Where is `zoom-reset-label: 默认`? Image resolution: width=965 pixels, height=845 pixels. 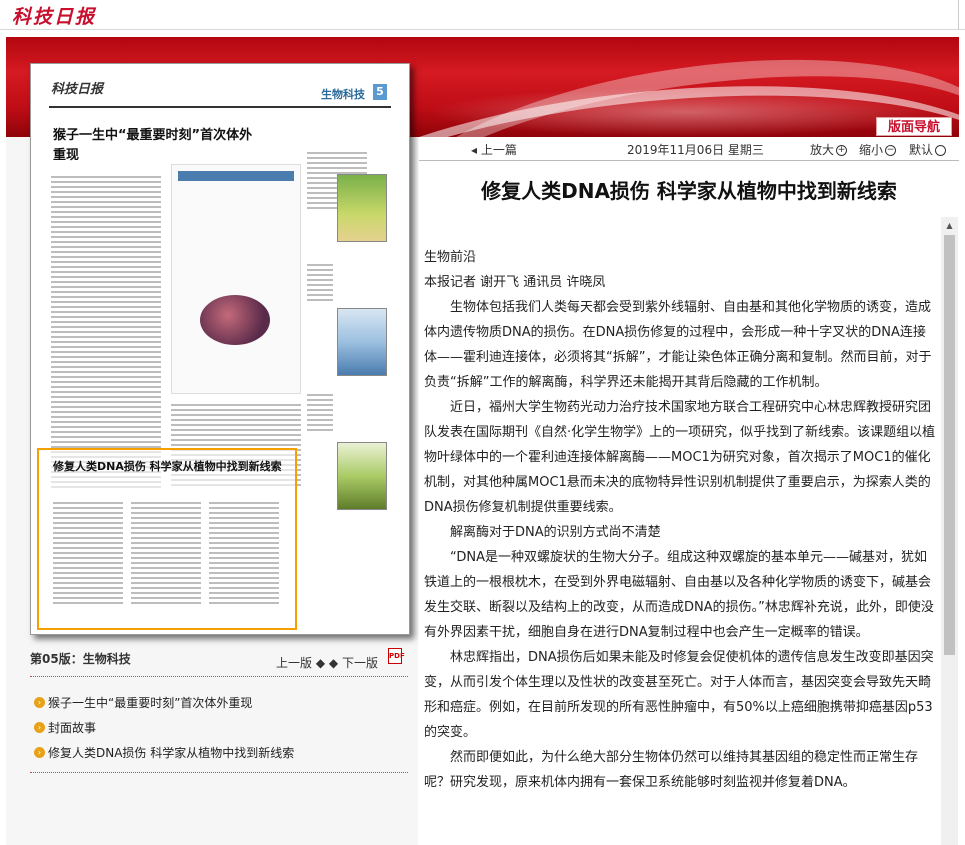
zoom-reset-label: 默认 is located at coordinates (921, 150).